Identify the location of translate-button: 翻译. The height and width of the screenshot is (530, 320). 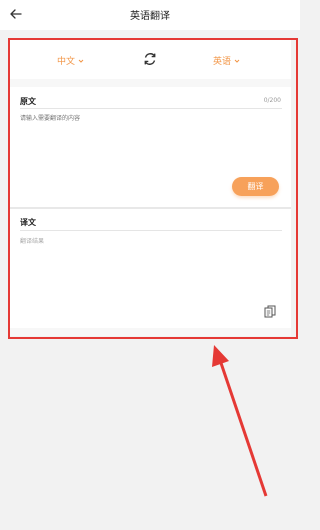
(255, 186).